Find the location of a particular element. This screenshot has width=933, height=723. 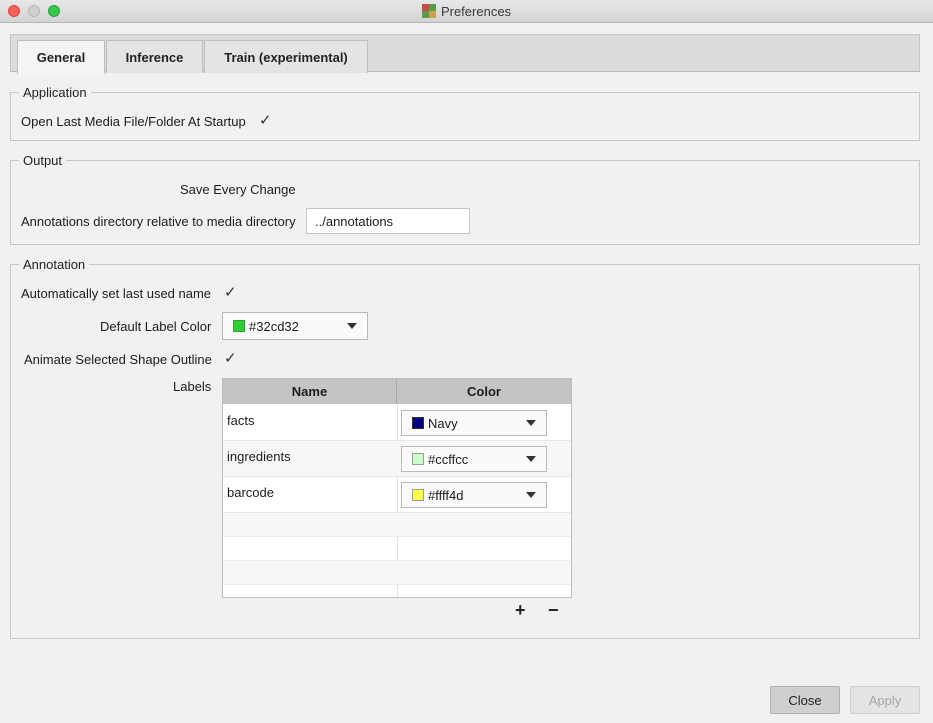

label-name-cell: facts is located at coordinates (240, 420).